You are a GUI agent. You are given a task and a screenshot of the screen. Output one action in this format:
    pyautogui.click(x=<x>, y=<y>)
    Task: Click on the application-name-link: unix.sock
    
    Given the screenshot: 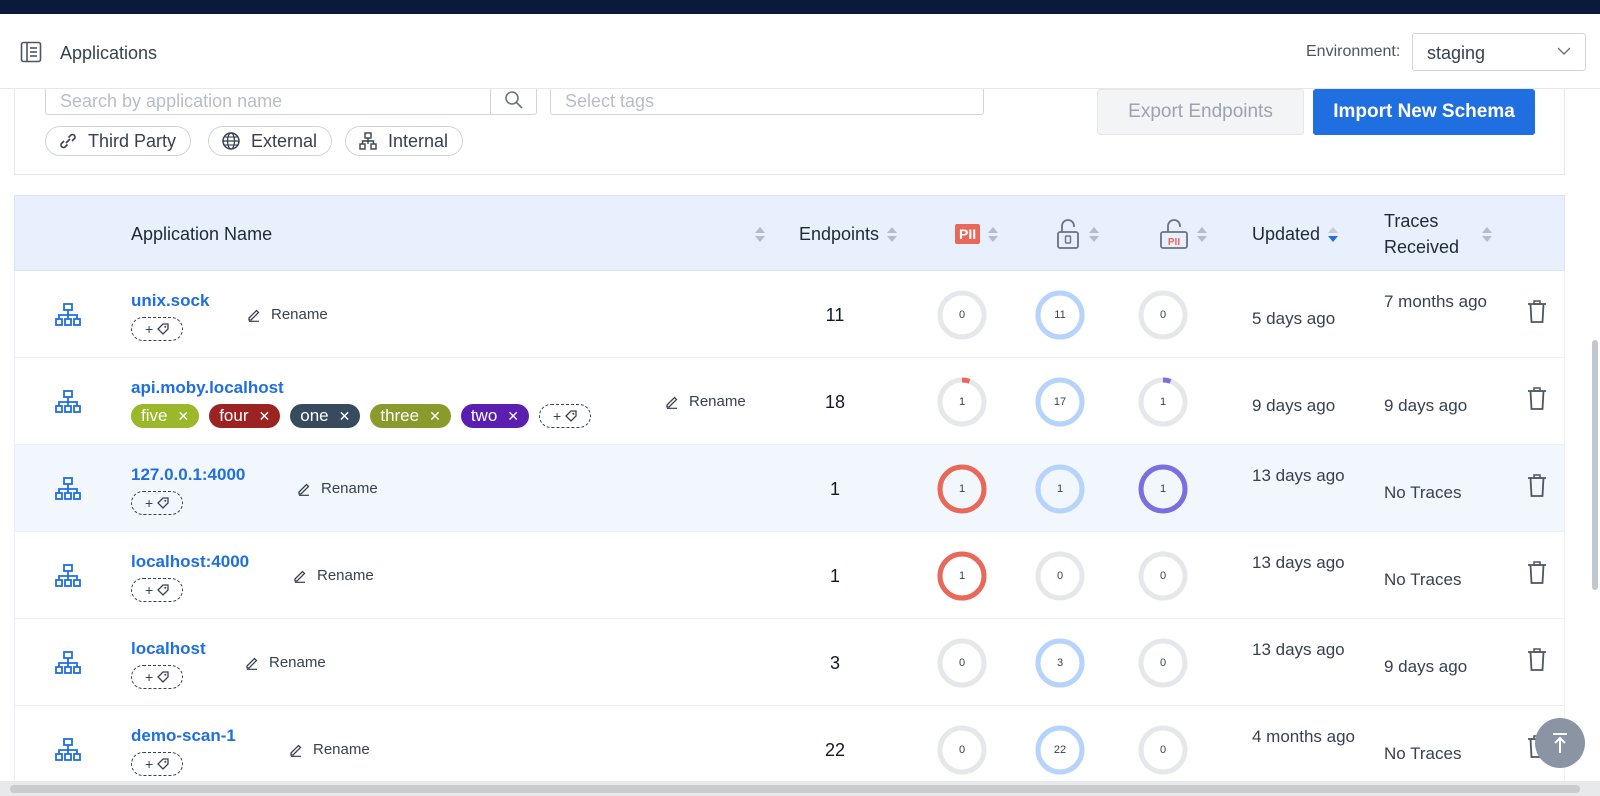 What is the action you would take?
    pyautogui.click(x=170, y=301)
    